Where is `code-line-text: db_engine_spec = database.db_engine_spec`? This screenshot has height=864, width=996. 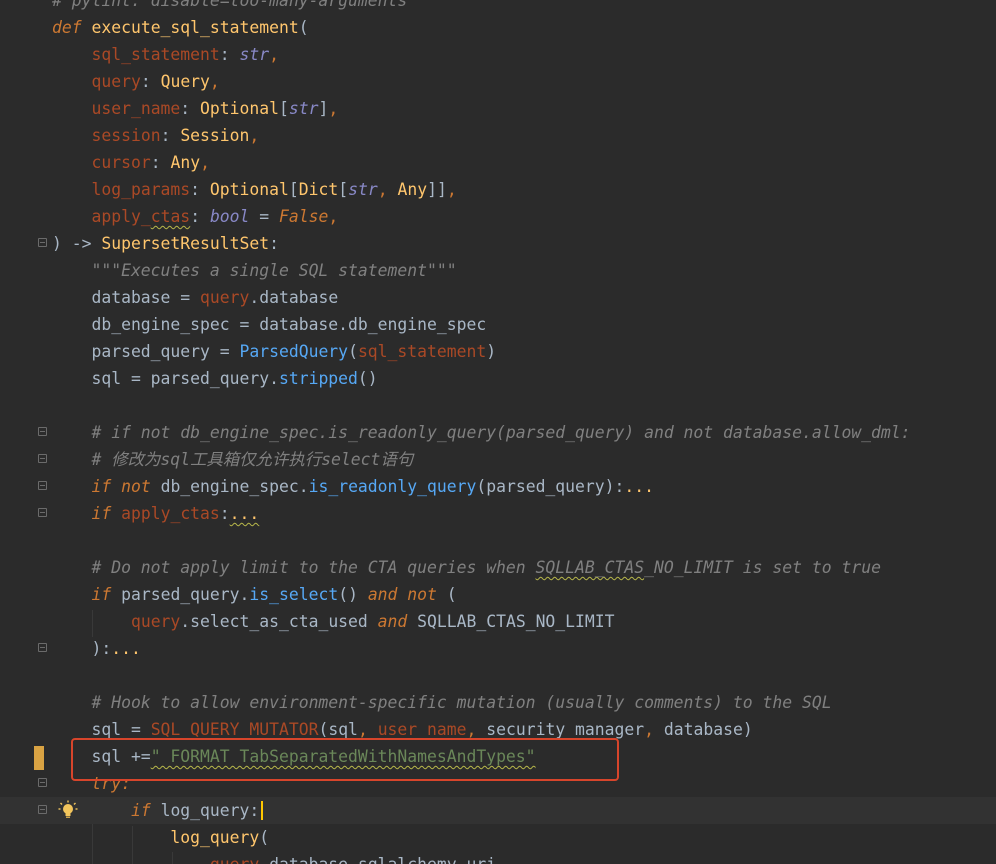 code-line-text: db_engine_spec = database.db_engine_spec is located at coordinates (269, 324).